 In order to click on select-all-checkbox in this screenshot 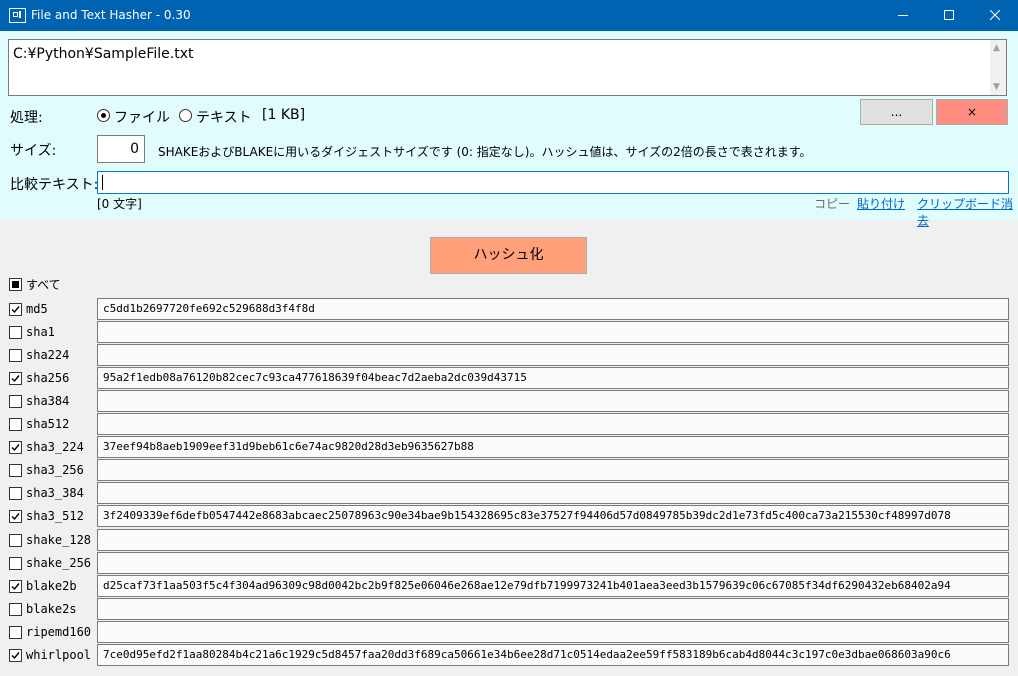, I will do `click(15, 284)`.